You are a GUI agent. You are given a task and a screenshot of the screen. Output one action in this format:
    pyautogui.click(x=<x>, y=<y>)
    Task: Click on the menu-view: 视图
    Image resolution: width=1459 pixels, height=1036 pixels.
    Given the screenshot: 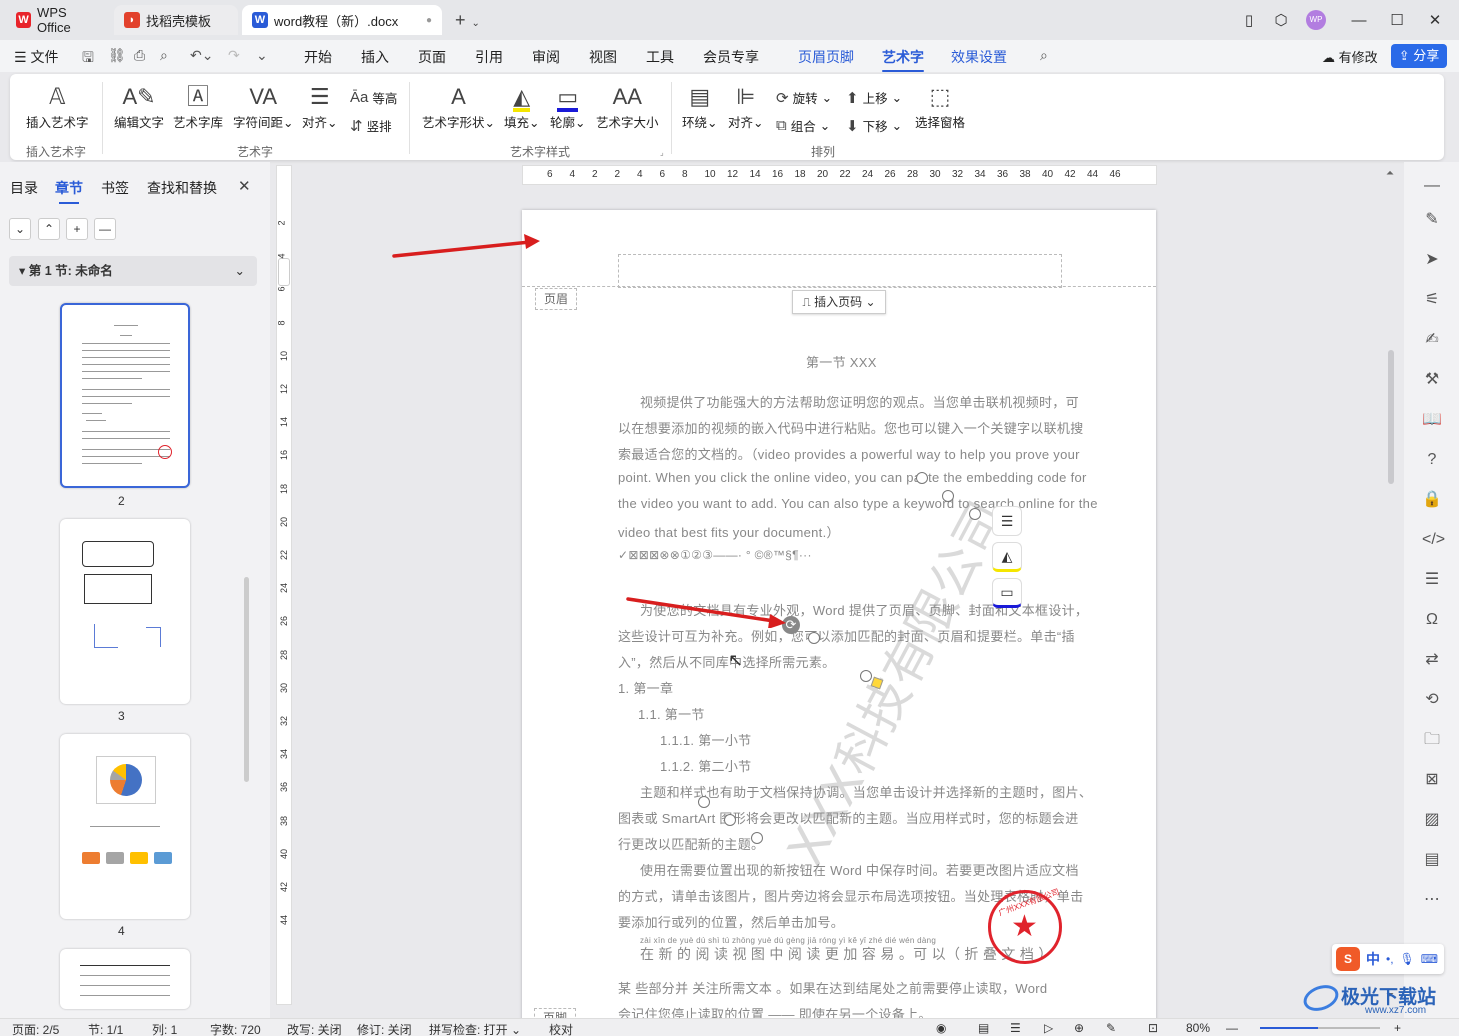 What is the action you would take?
    pyautogui.click(x=603, y=57)
    